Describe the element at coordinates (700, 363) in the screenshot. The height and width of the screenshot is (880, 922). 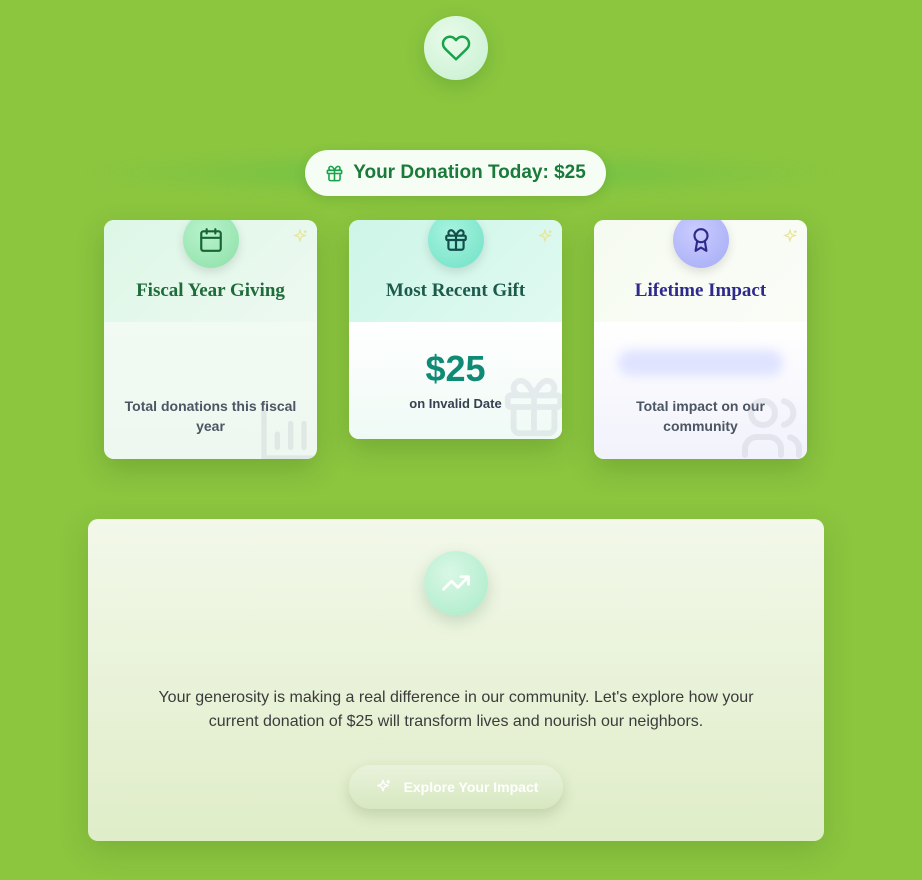
I see `impact-value-placeholder` at that location.